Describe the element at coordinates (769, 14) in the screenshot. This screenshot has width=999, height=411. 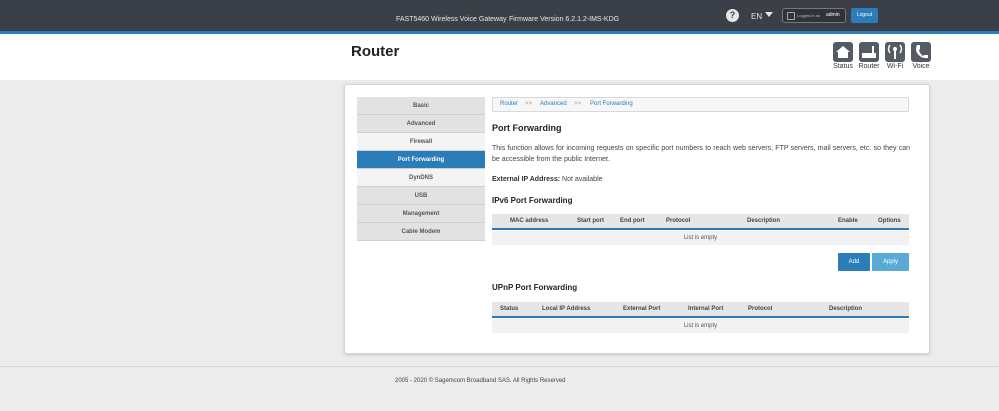
I see `chevron-down-icon` at that location.